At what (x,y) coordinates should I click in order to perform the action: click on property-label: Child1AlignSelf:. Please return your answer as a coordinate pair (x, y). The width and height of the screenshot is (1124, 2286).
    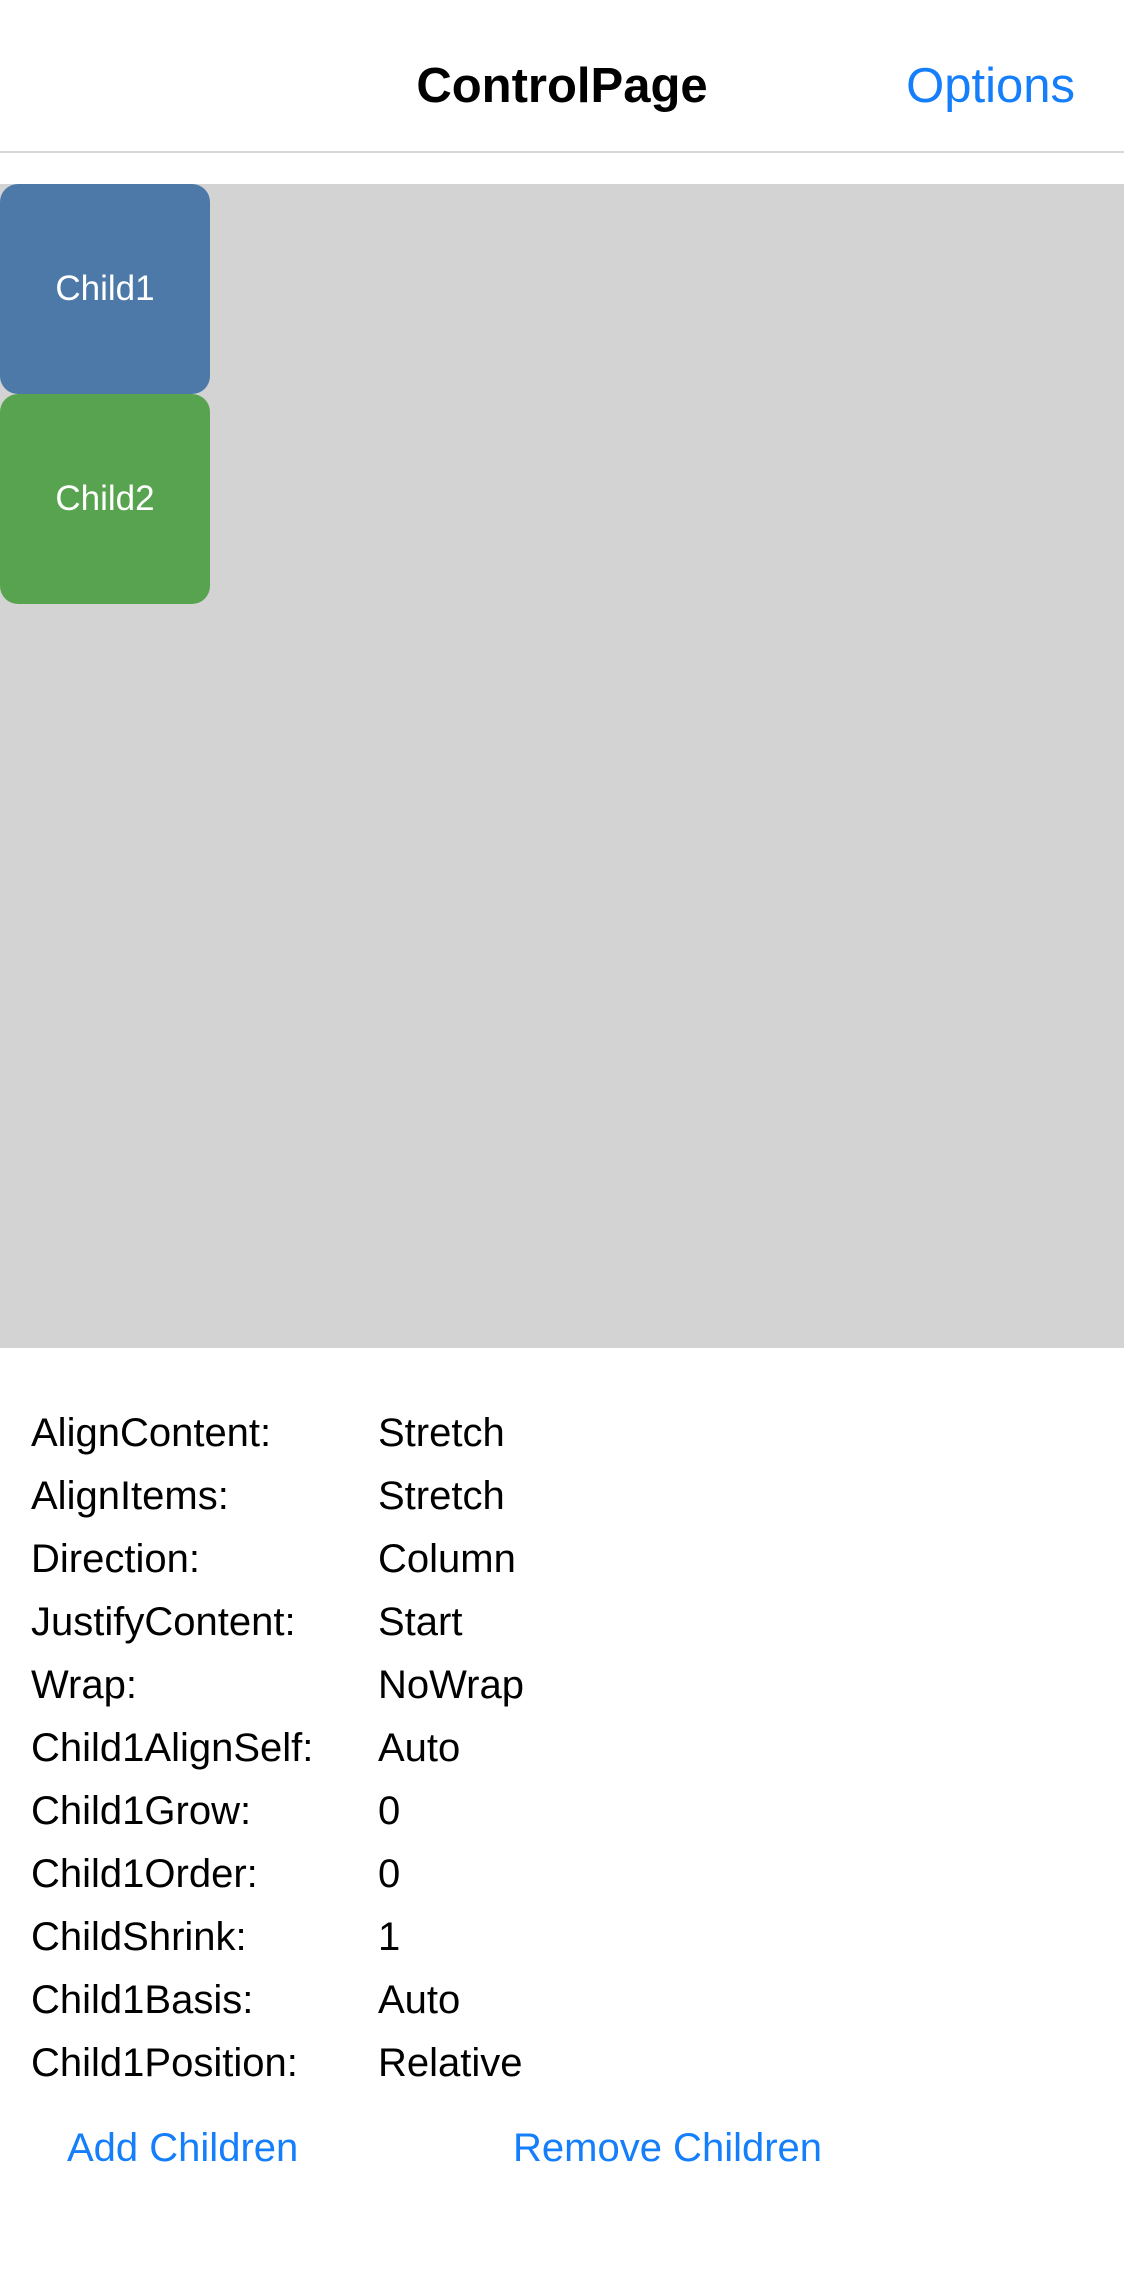
    Looking at the image, I should click on (172, 1748).